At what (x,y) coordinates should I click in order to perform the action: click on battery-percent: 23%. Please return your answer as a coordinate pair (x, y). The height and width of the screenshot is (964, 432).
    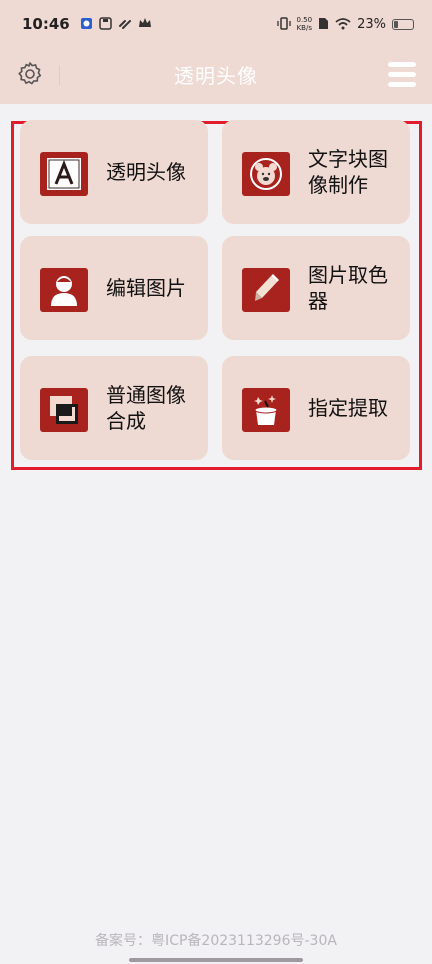
    Looking at the image, I should click on (371, 24).